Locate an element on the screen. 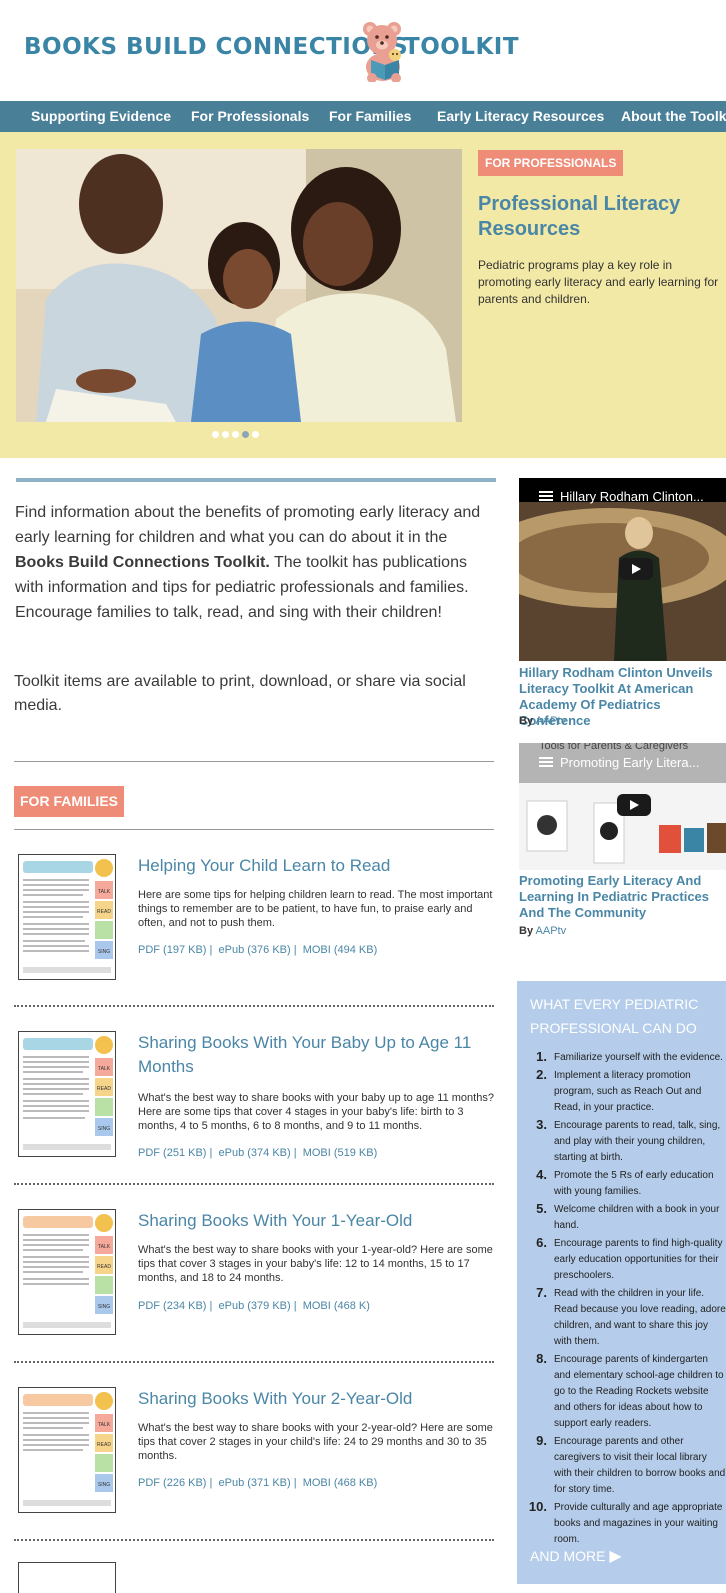 This screenshot has width=726, height=1593. nav-about-toolkit: About the Toolkit is located at coordinates (673, 116).